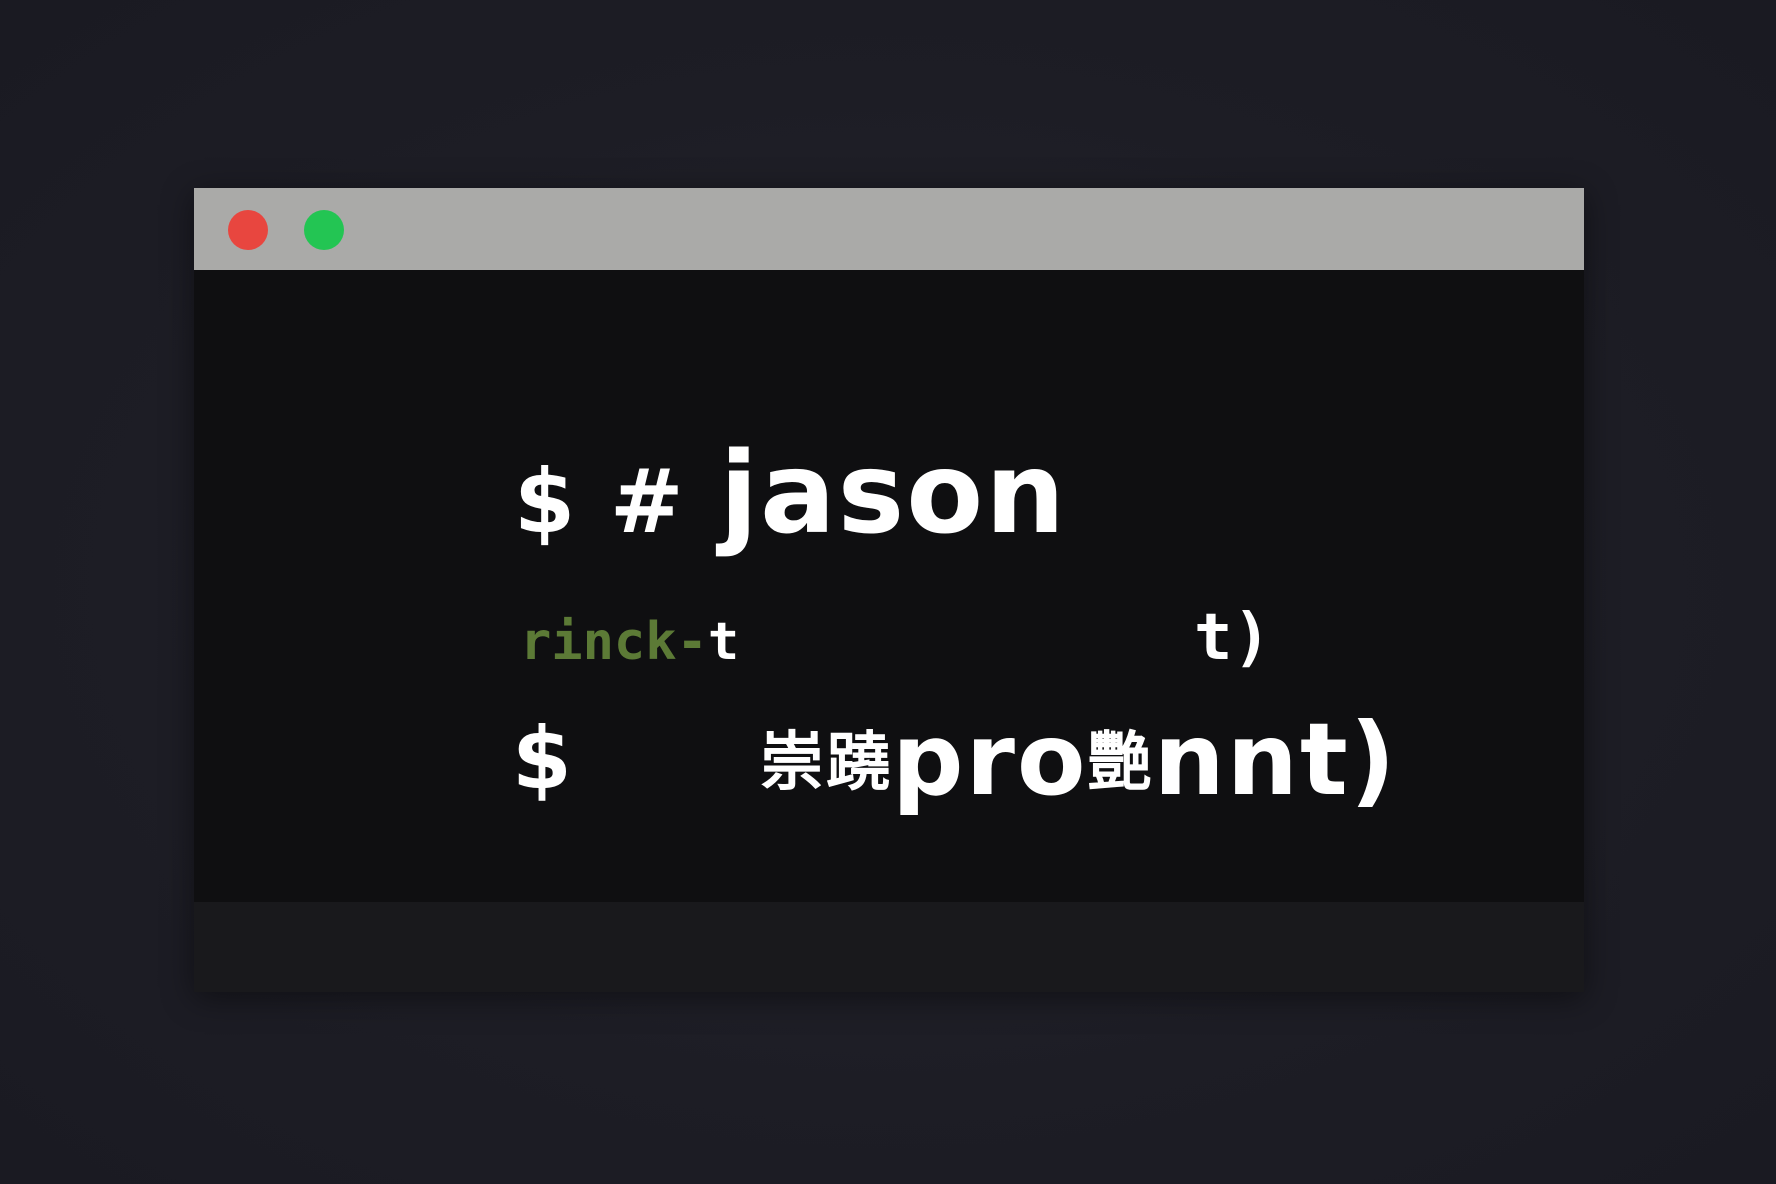  Describe the element at coordinates (1233, 638) in the screenshot. I see `terminal-line-2-right: t)` at that location.